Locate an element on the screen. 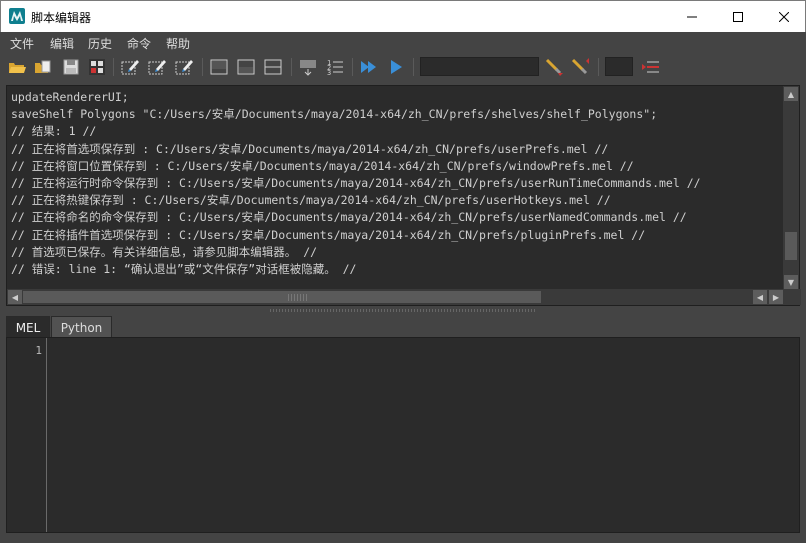 The width and height of the screenshot is (806, 543). line-numbers-icon: 123 is located at coordinates (335, 67).